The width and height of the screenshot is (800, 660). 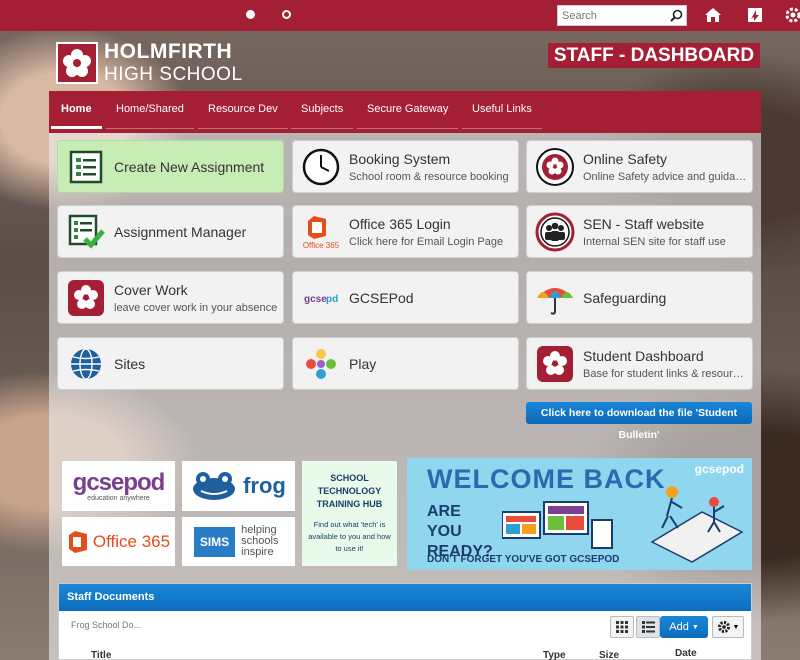 I want to click on welcome-question: ARE YOU READY?, so click(x=460, y=531).